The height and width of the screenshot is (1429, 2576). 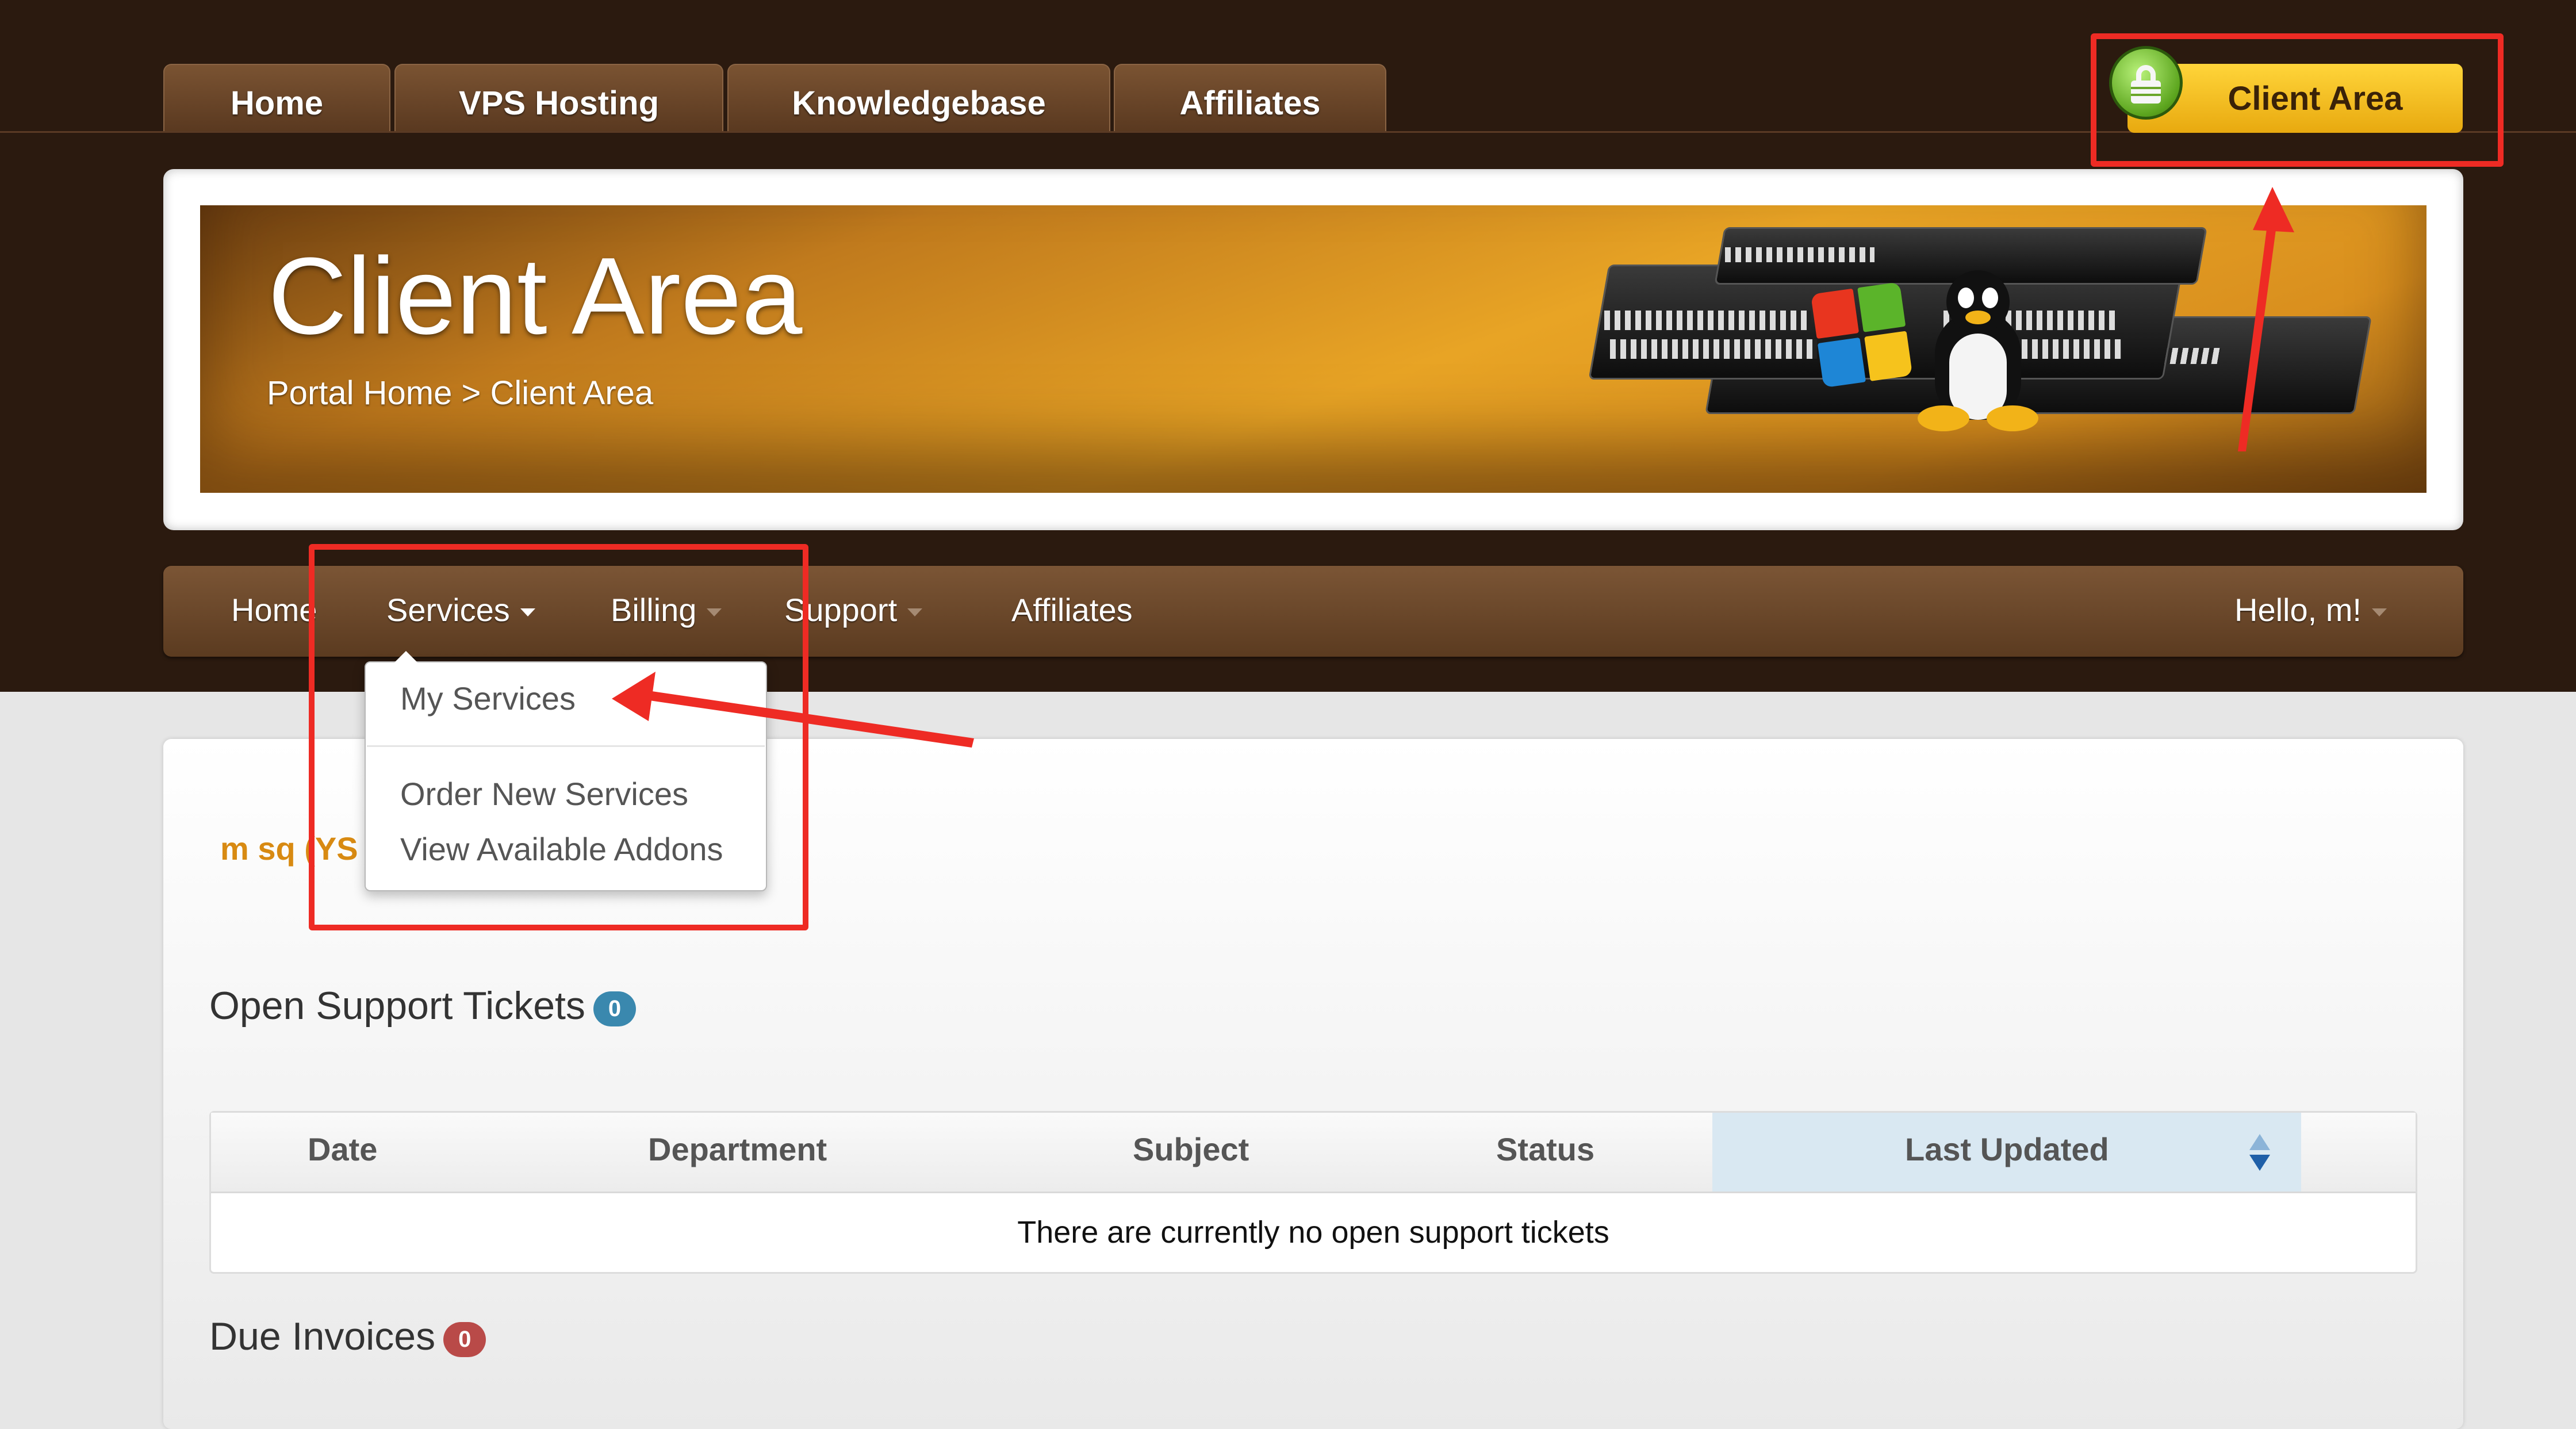 I want to click on column-header-department: Department, so click(x=737, y=1149).